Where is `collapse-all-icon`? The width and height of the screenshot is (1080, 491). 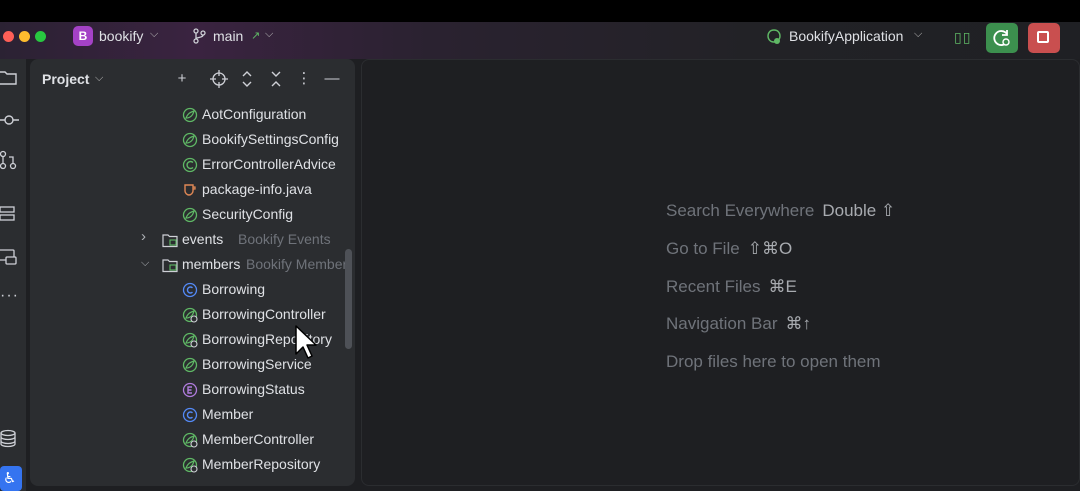
collapse-all-icon is located at coordinates (276, 79).